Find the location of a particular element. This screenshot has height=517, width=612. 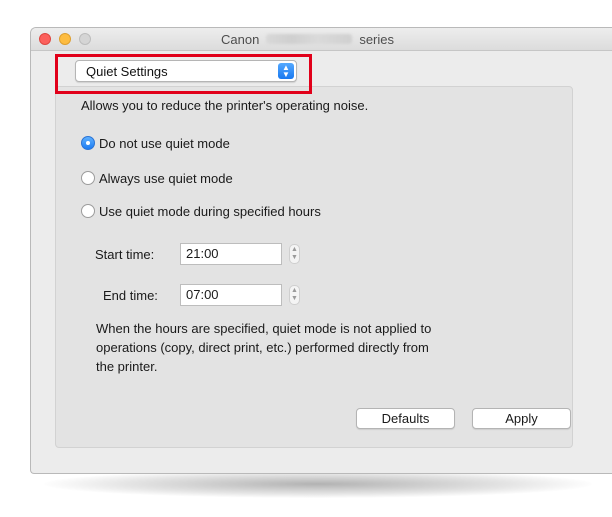

radio-do-not-use-quiet-mode: Do not use quiet mode is located at coordinates (155, 143).